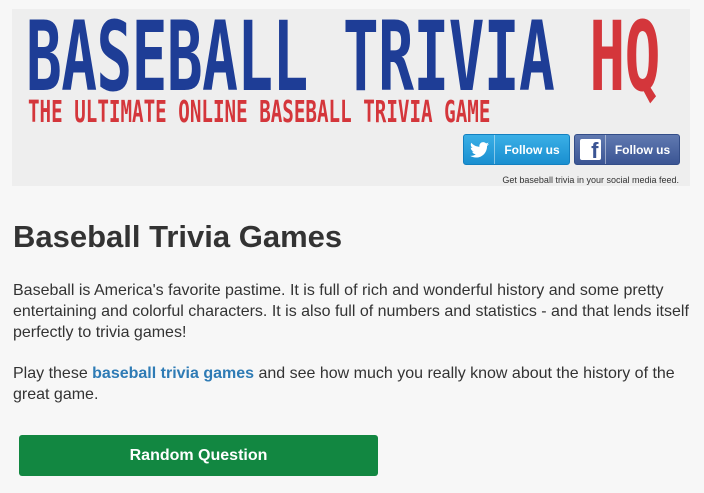  I want to click on twitter-follow-button: Follow us, so click(516, 149).